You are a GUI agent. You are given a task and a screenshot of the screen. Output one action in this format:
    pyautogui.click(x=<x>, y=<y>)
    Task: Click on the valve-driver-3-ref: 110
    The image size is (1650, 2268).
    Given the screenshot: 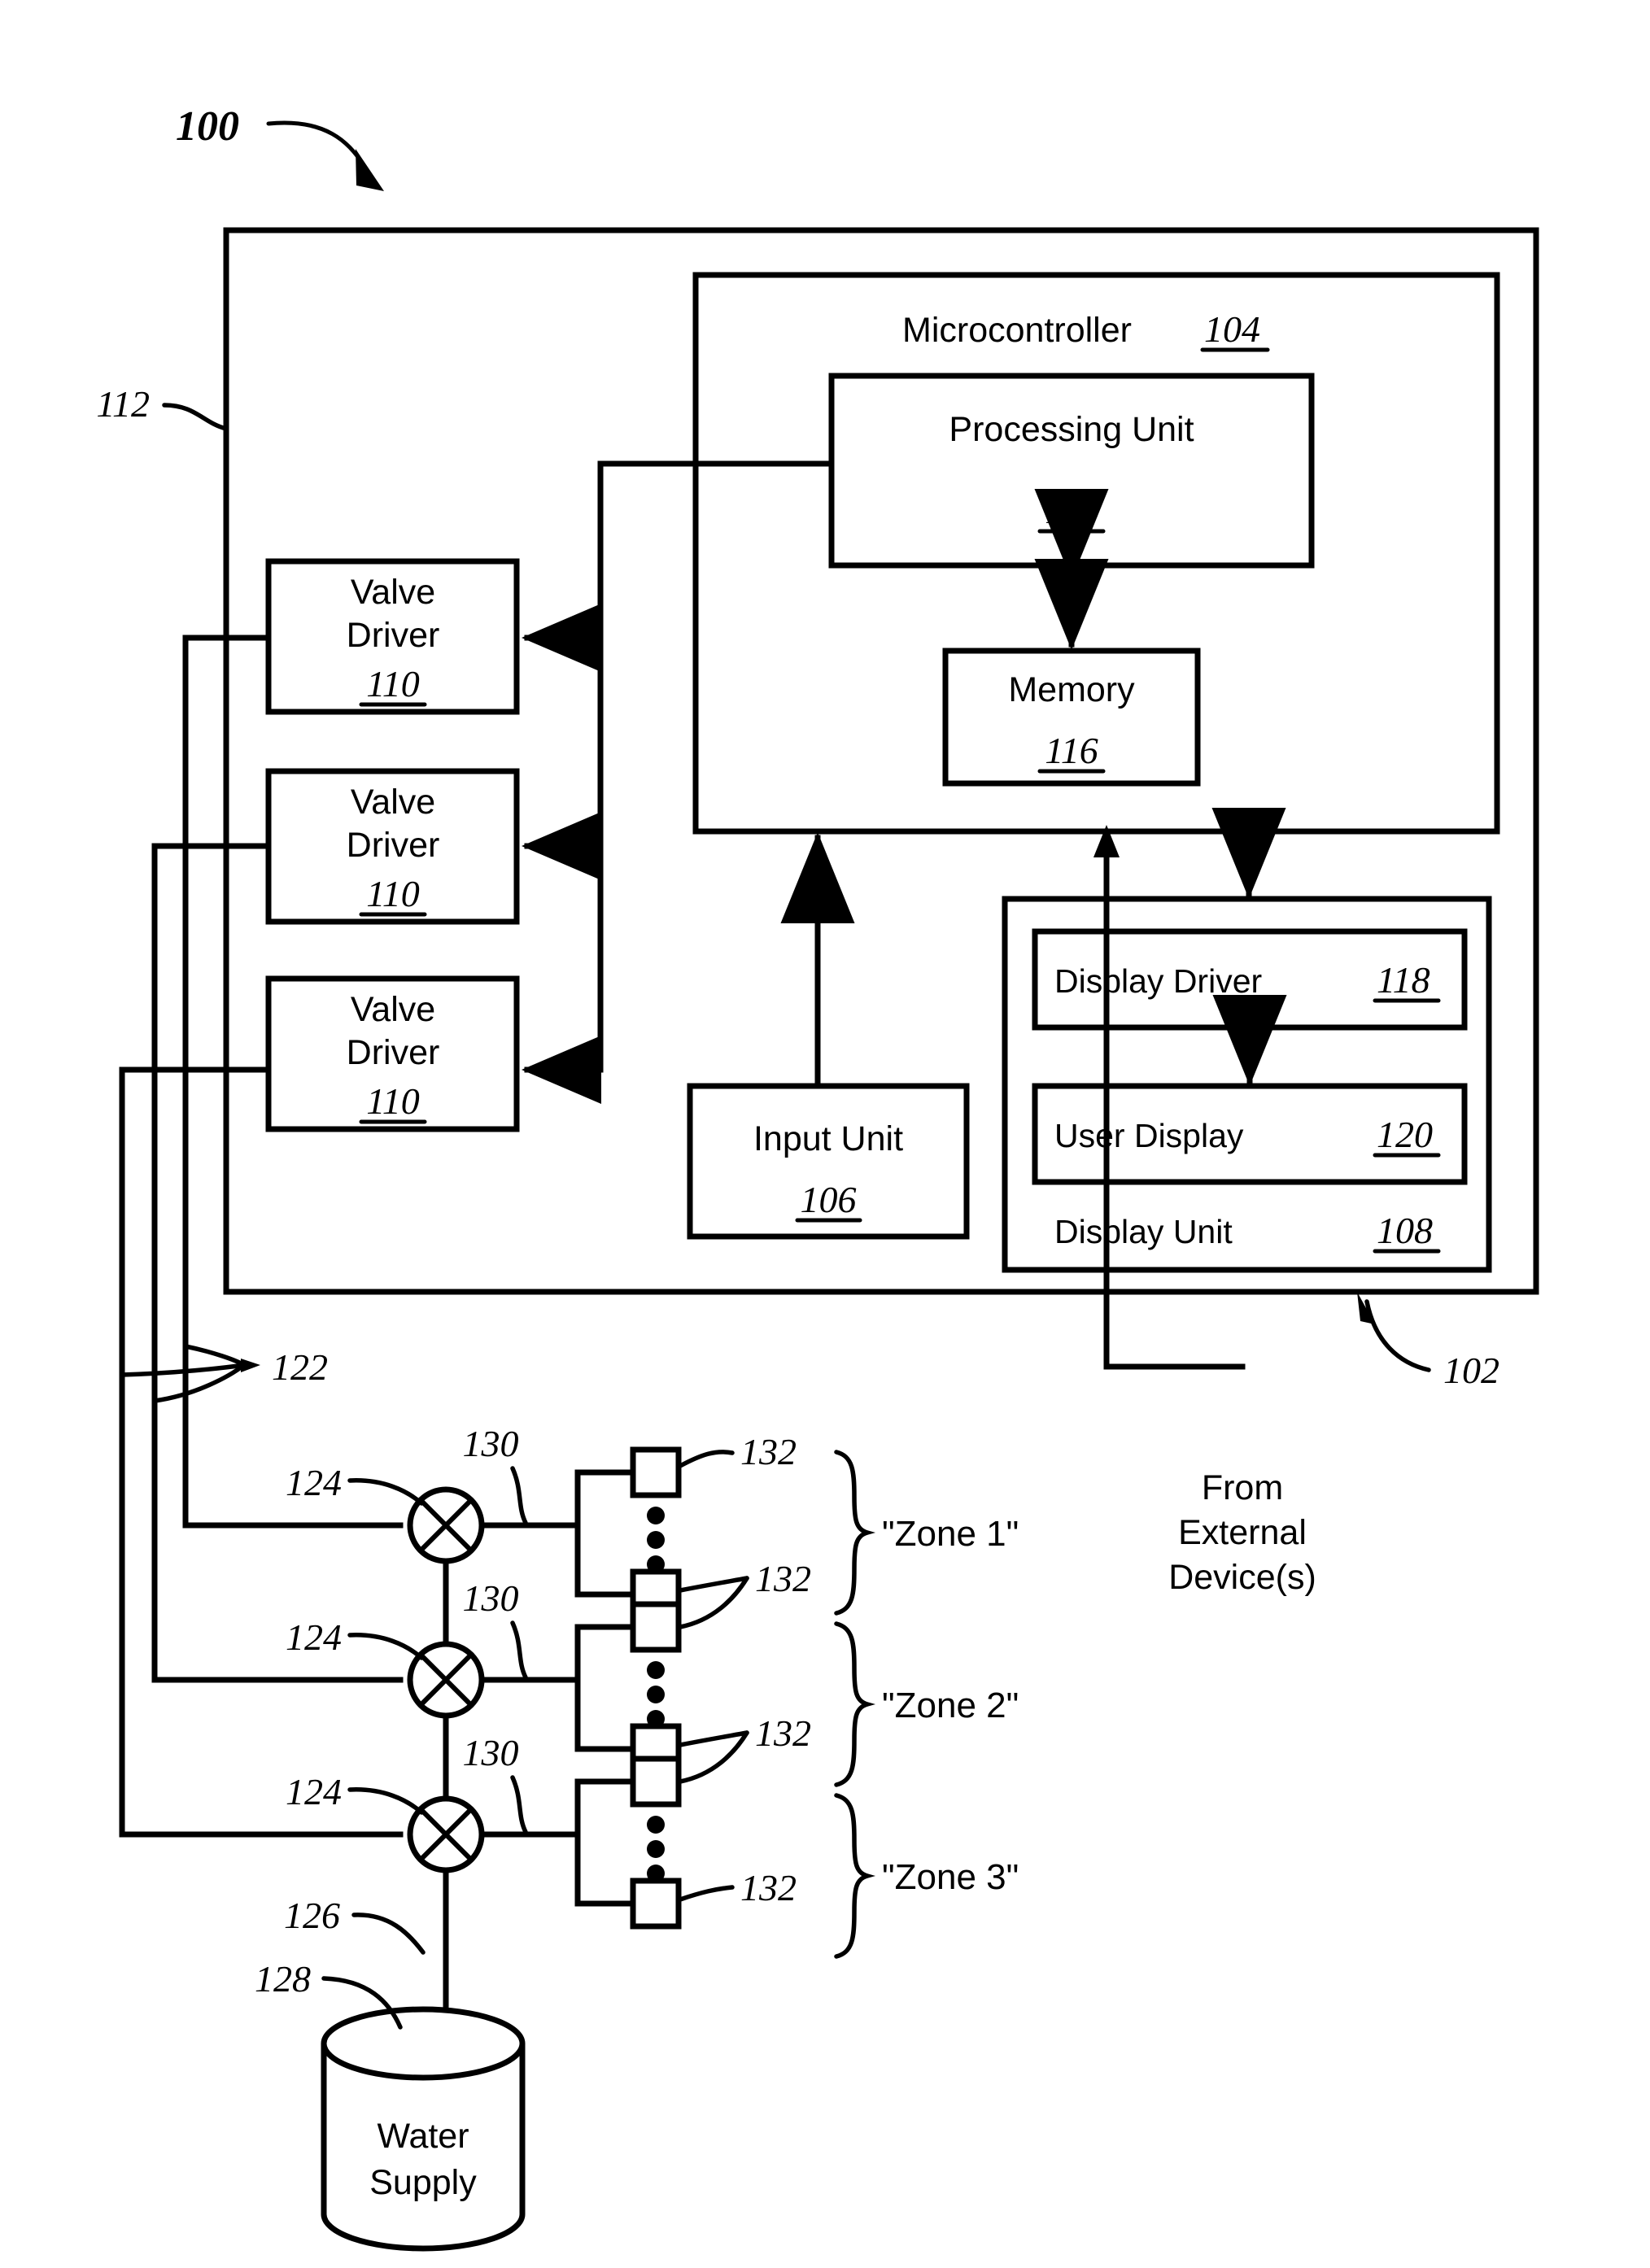 What is the action you would take?
    pyautogui.click(x=393, y=1101)
    